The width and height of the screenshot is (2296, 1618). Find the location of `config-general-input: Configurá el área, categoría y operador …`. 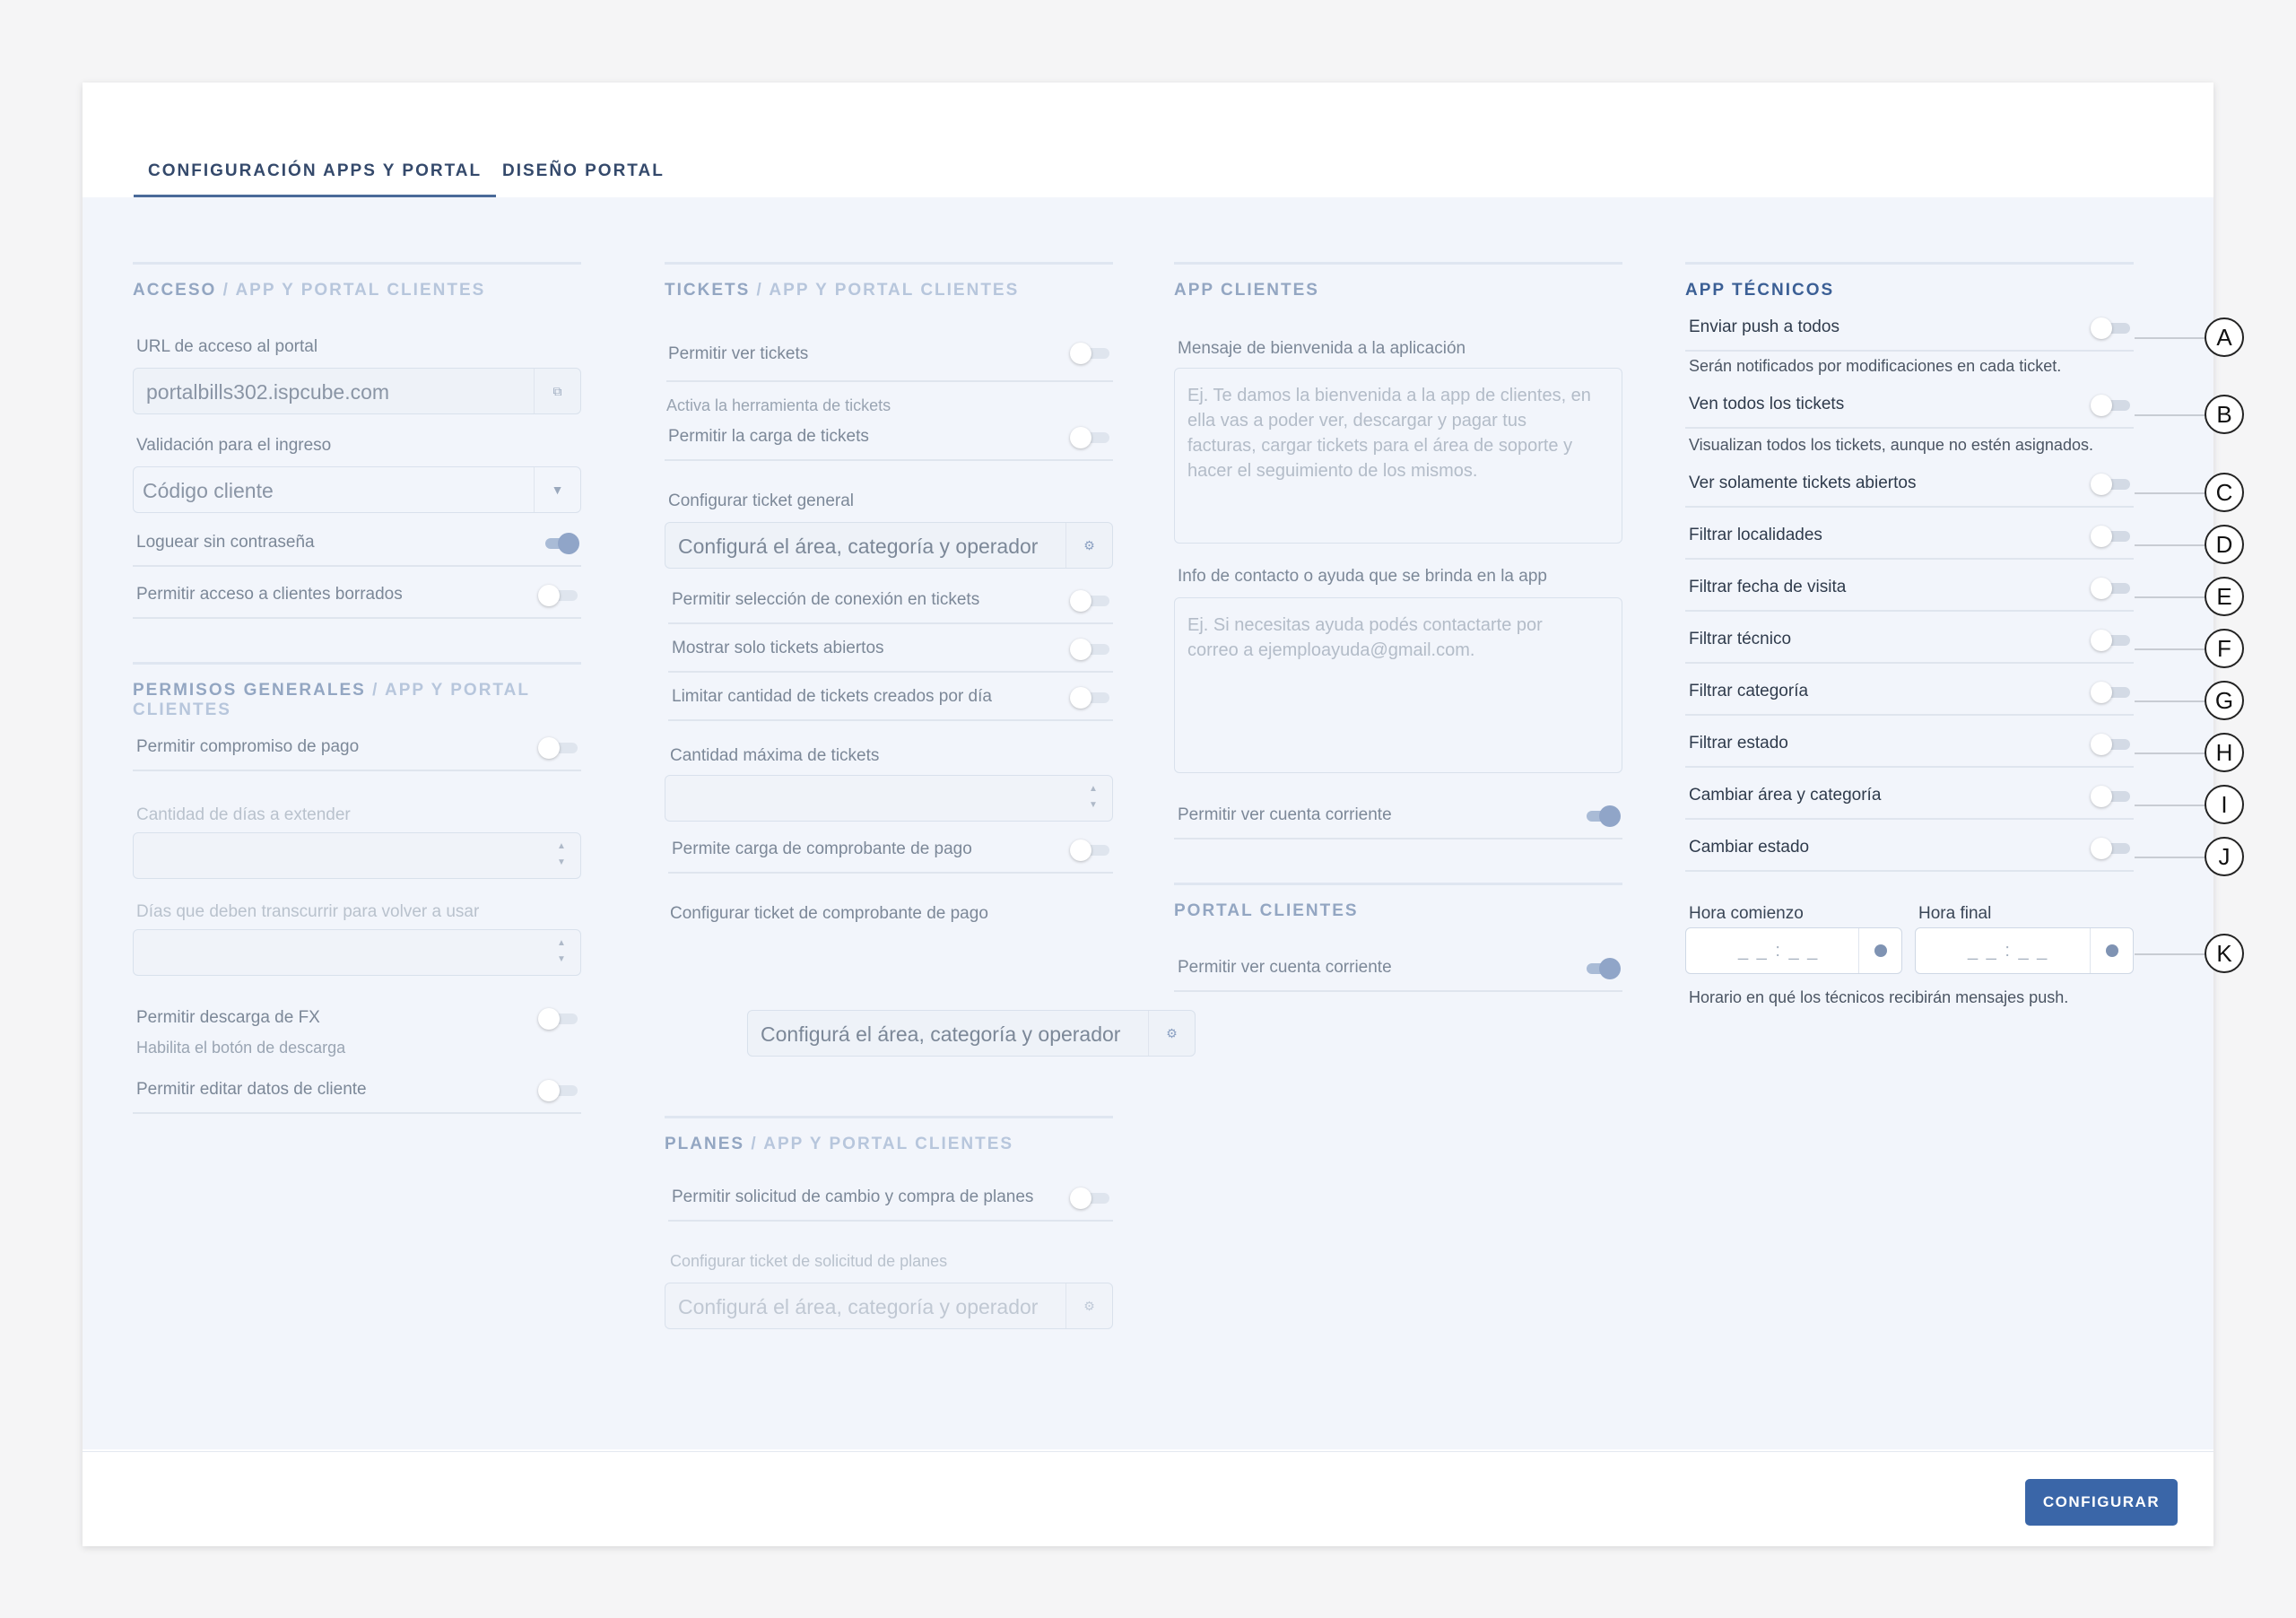

config-general-input: Configurá el área, categoría y operador … is located at coordinates (889, 545).